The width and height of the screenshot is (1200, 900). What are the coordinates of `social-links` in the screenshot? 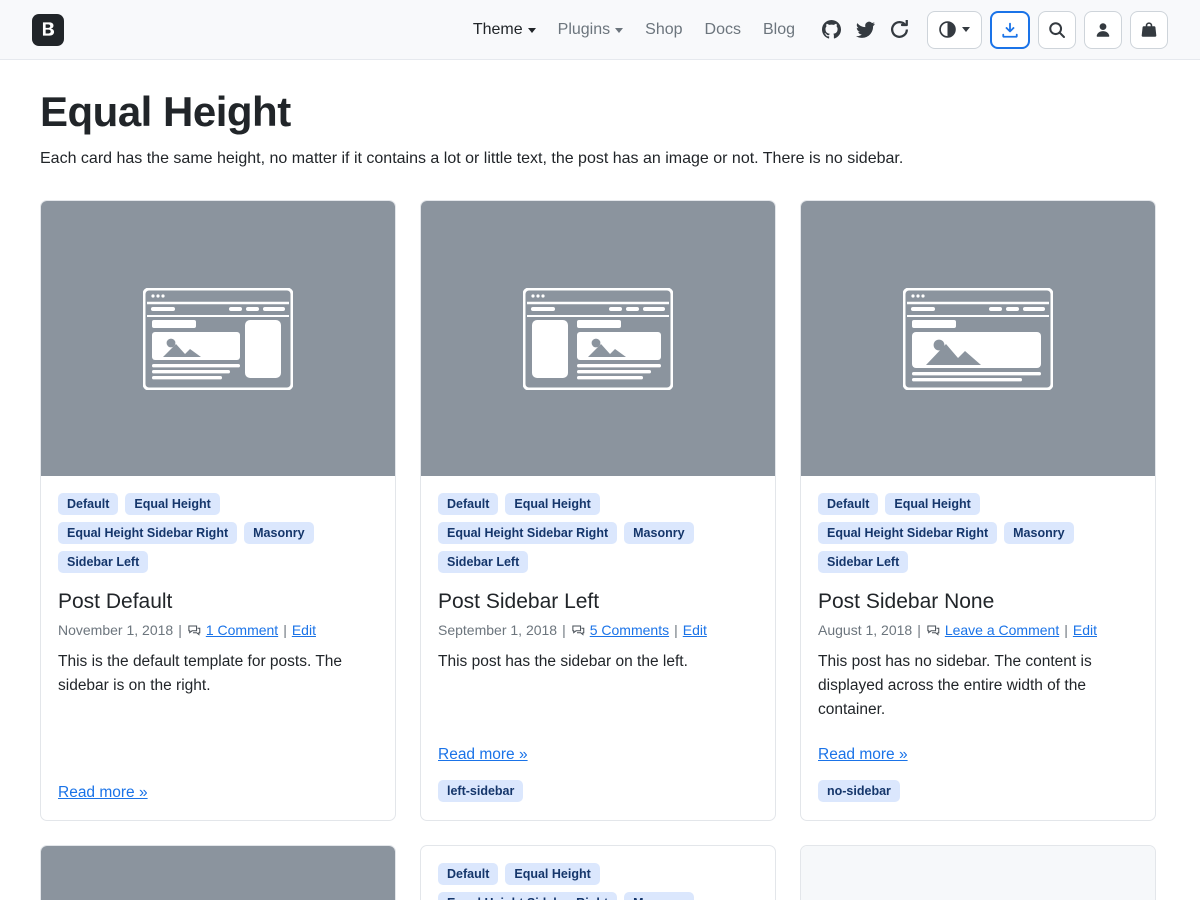 It's located at (865, 30).